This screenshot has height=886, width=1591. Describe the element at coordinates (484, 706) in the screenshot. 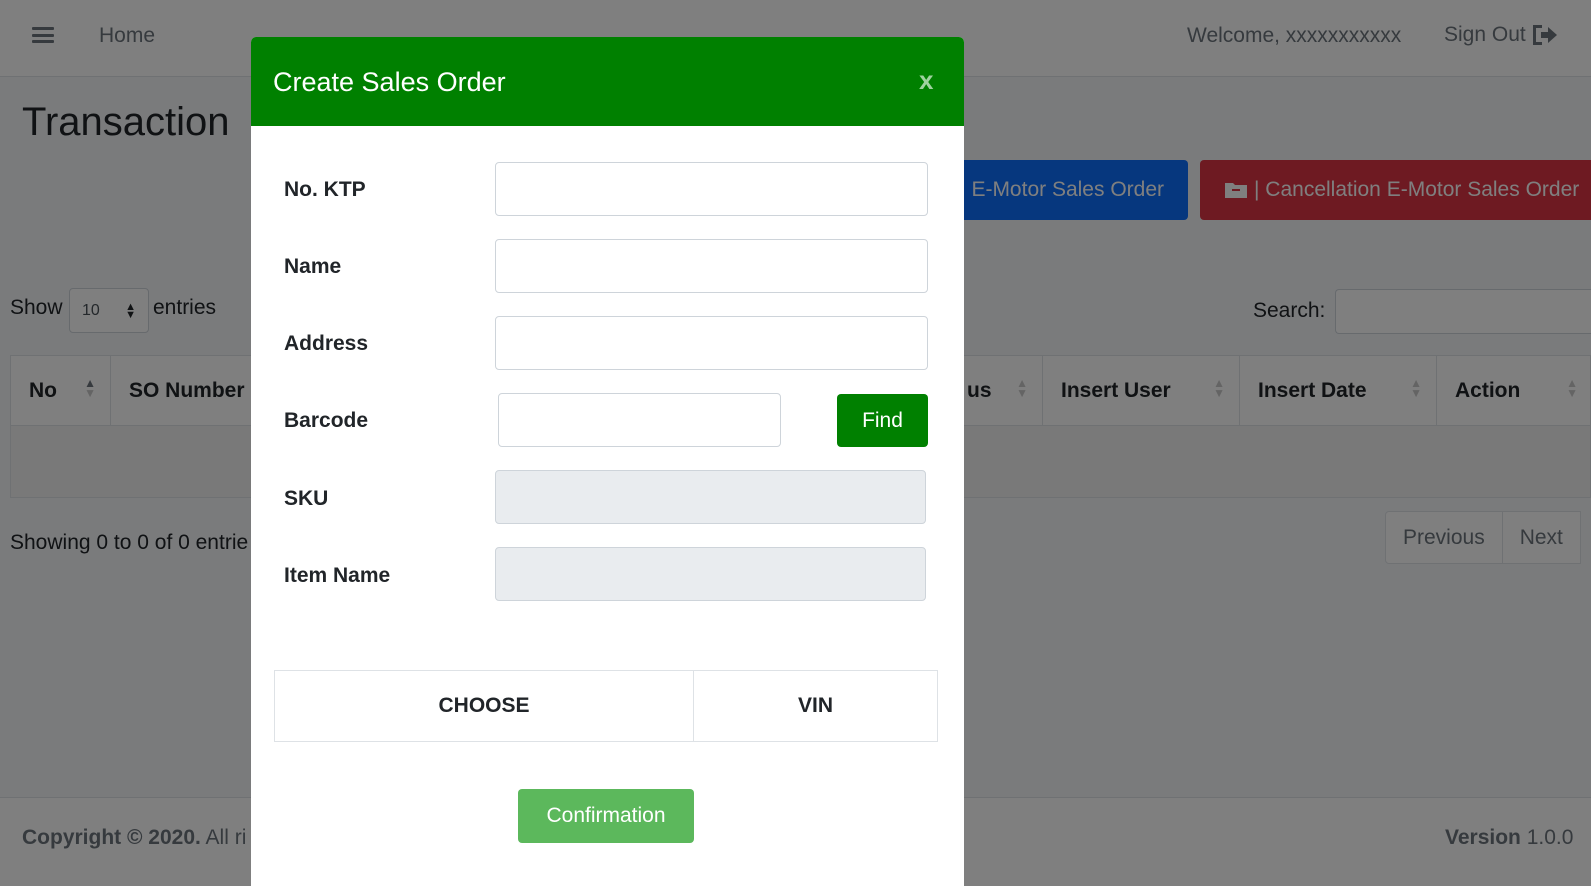

I see `choose-column-header: CHOOSE` at that location.